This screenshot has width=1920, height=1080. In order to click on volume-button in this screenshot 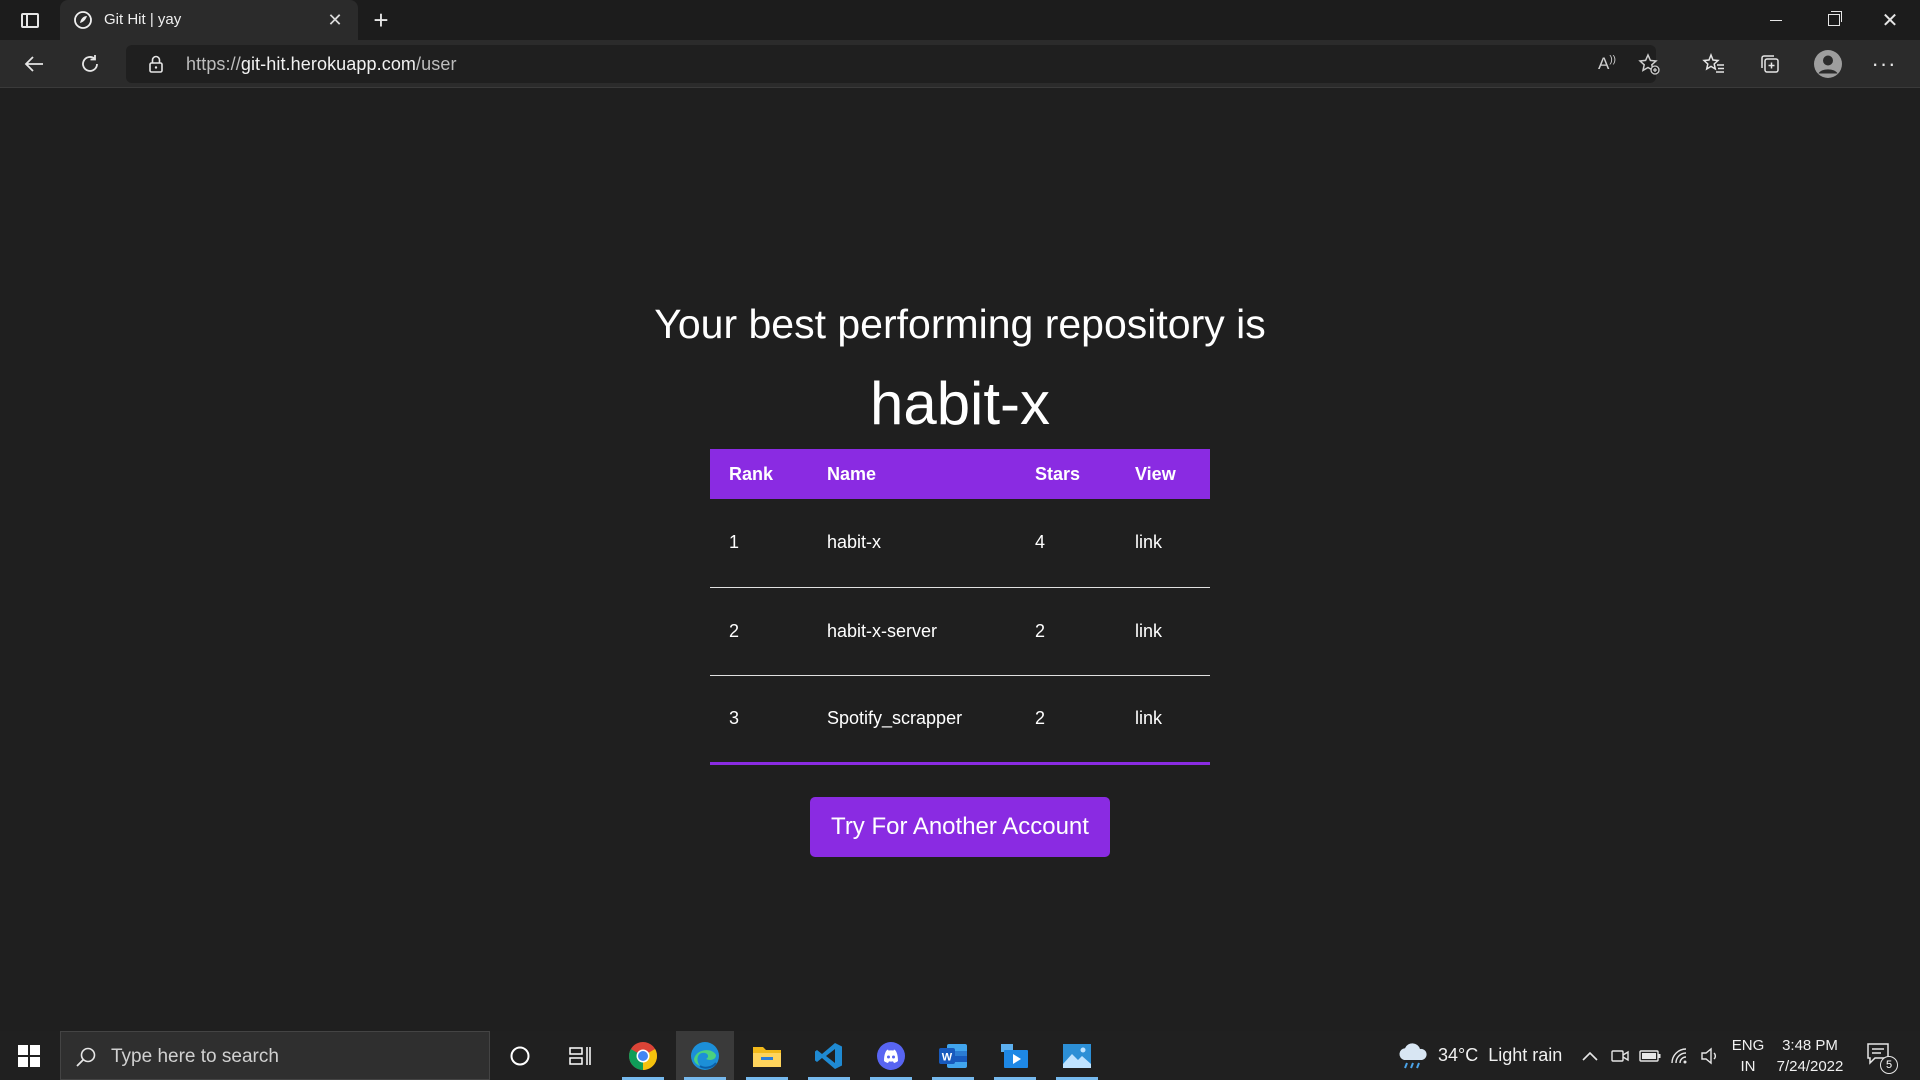, I will do `click(1710, 1055)`.